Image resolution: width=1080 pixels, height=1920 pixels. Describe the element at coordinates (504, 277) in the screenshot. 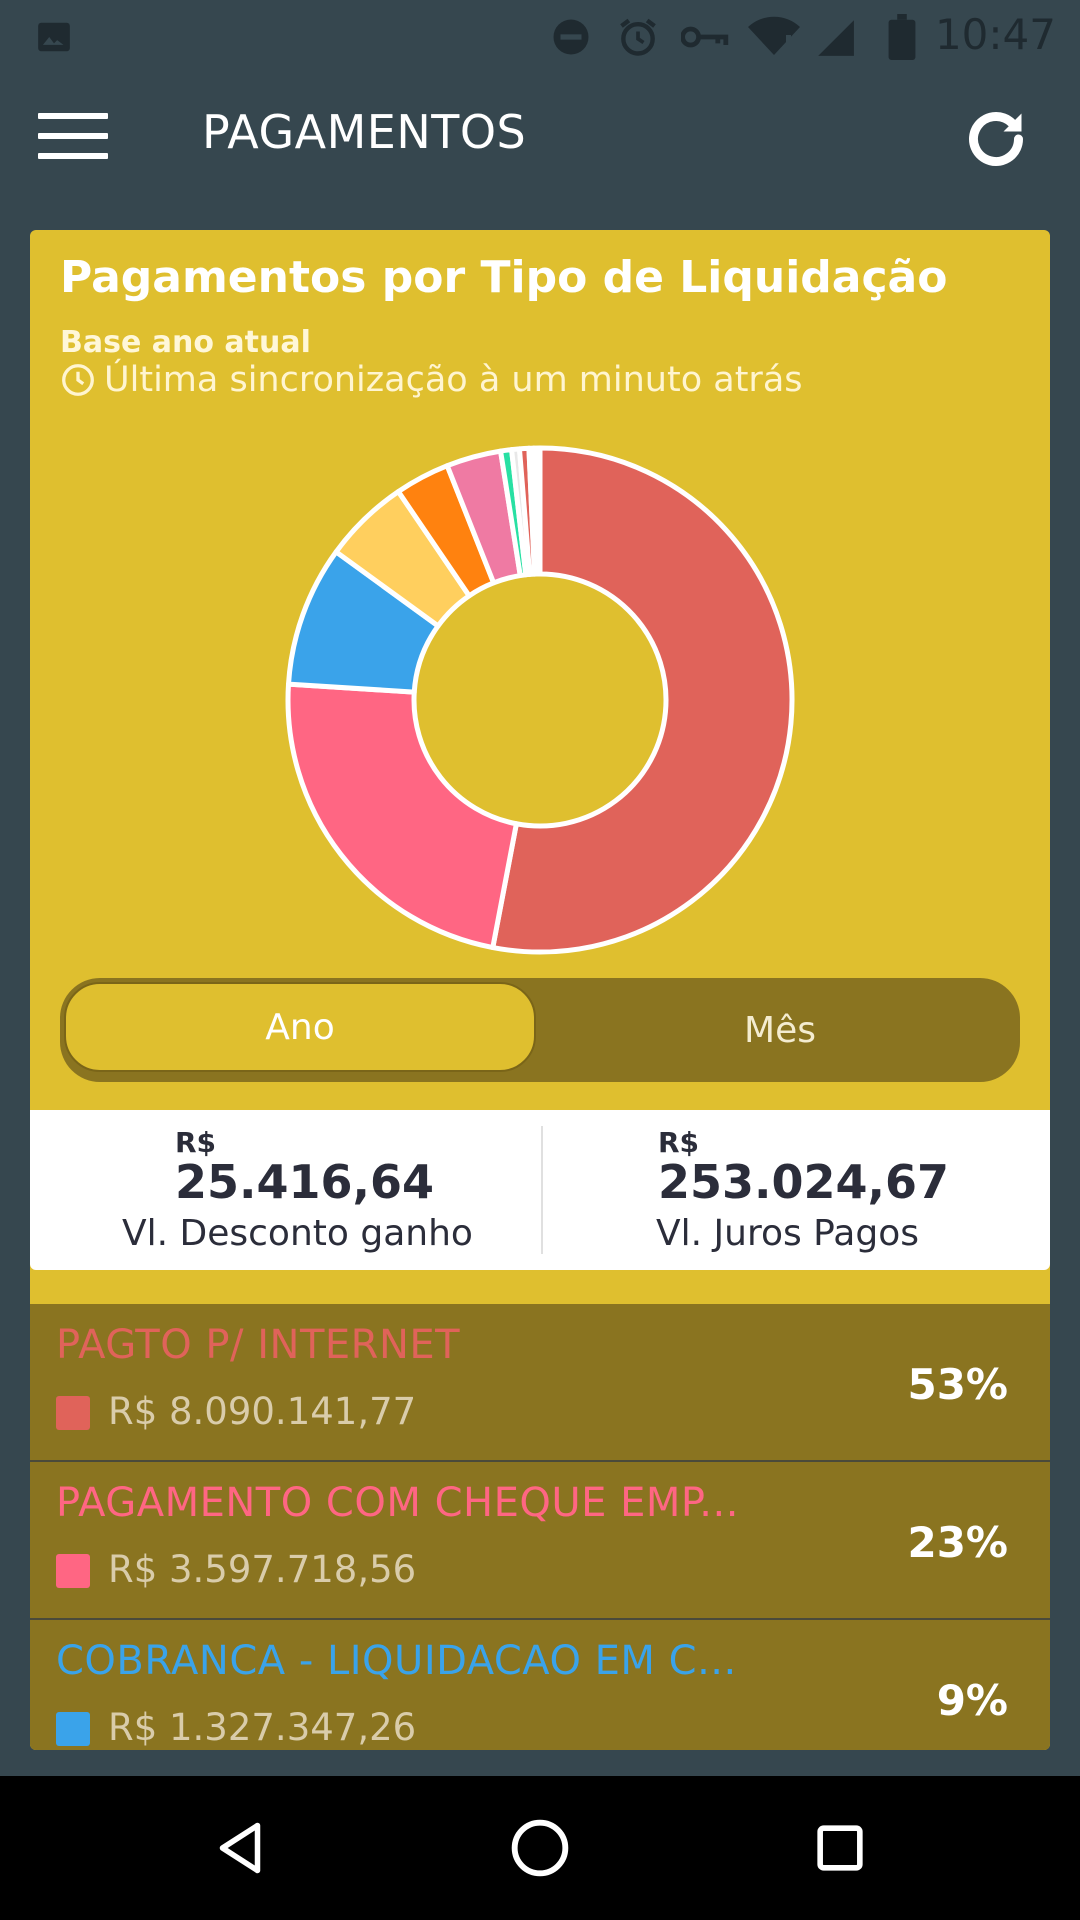

I see `card-title-text: Pagamentos por Tipo de Liquidação` at that location.